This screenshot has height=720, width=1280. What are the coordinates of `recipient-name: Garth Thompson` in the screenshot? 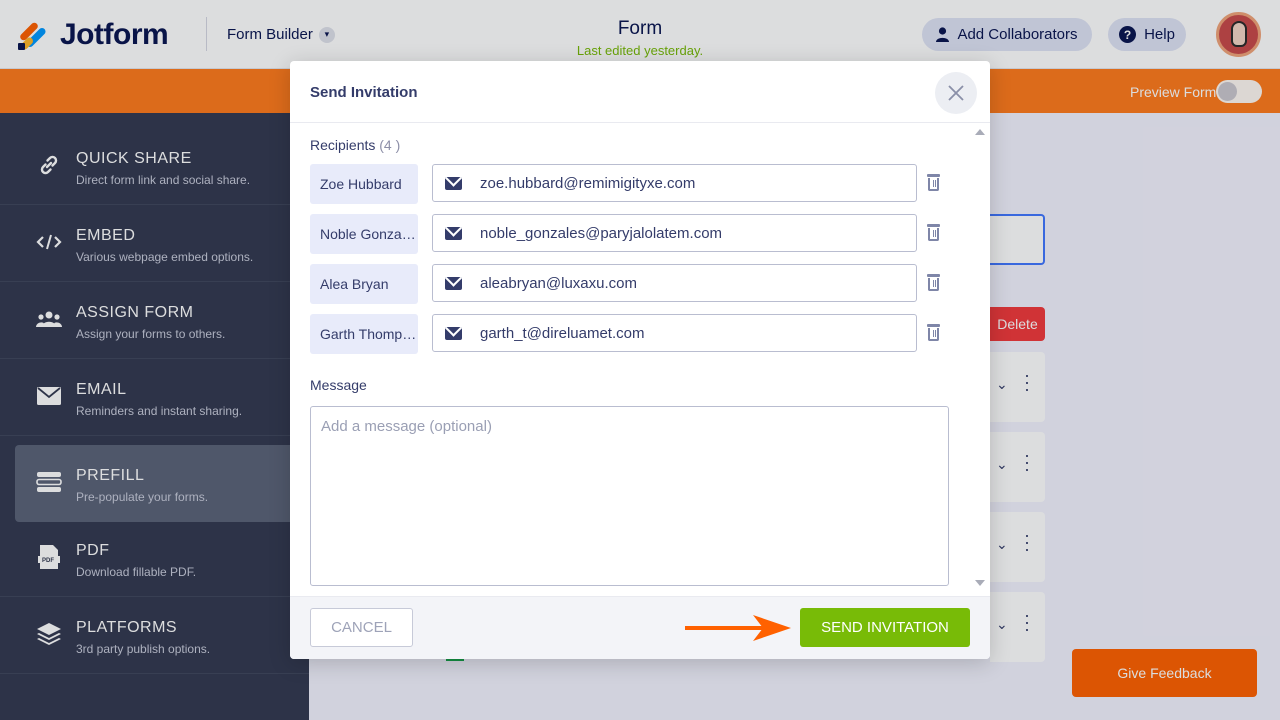 It's located at (364, 334).